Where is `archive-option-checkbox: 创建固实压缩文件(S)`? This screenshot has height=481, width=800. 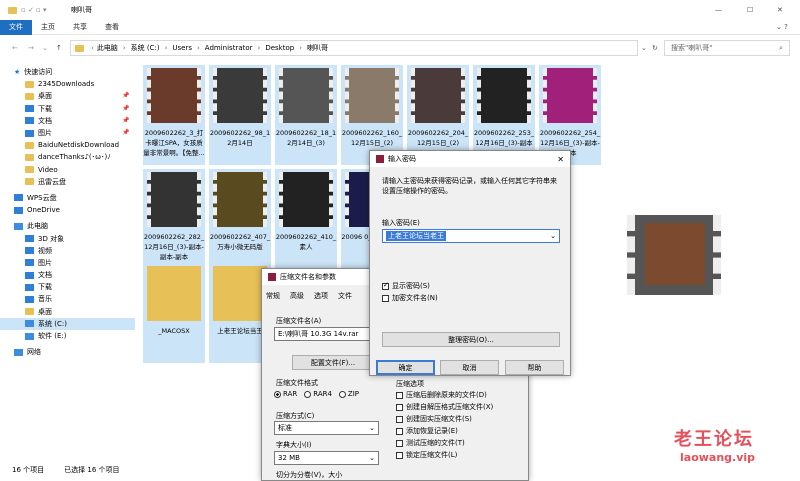 archive-option-checkbox: 创建固实压缩文件(S) is located at coordinates (444, 420).